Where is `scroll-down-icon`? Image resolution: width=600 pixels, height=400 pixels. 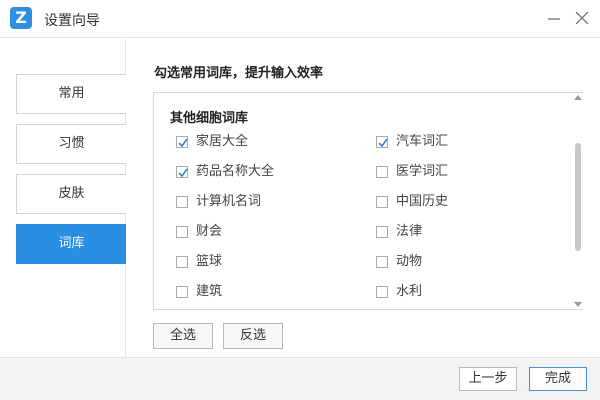 scroll-down-icon is located at coordinates (578, 304).